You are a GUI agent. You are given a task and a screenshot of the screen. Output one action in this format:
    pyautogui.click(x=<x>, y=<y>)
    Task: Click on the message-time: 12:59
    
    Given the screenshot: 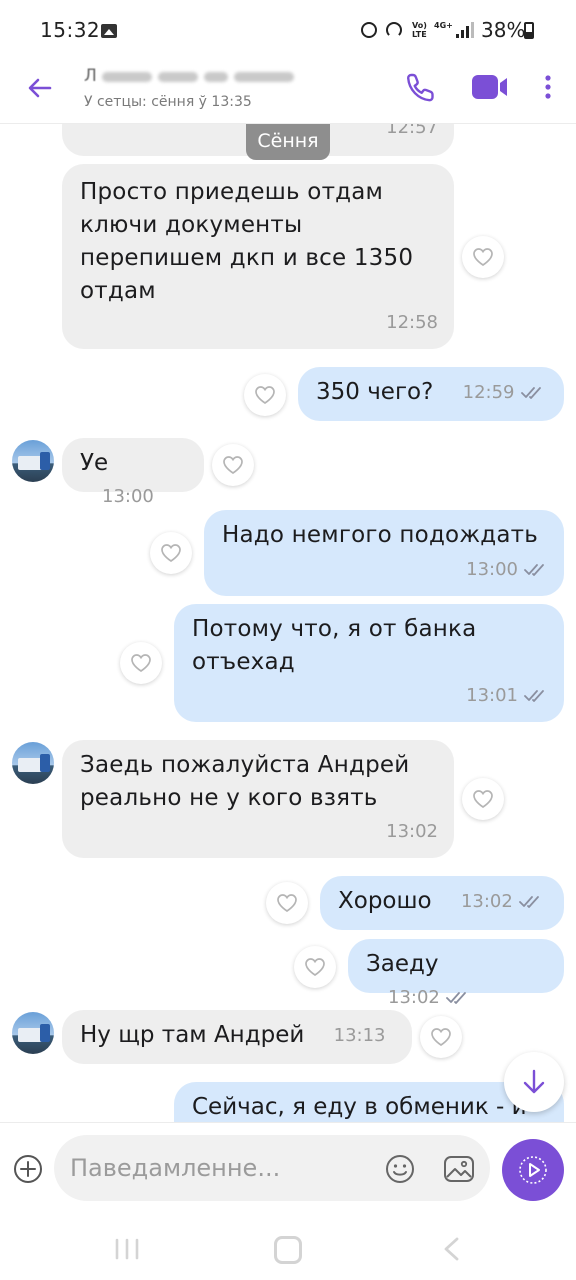 What is the action you would take?
    pyautogui.click(x=504, y=392)
    